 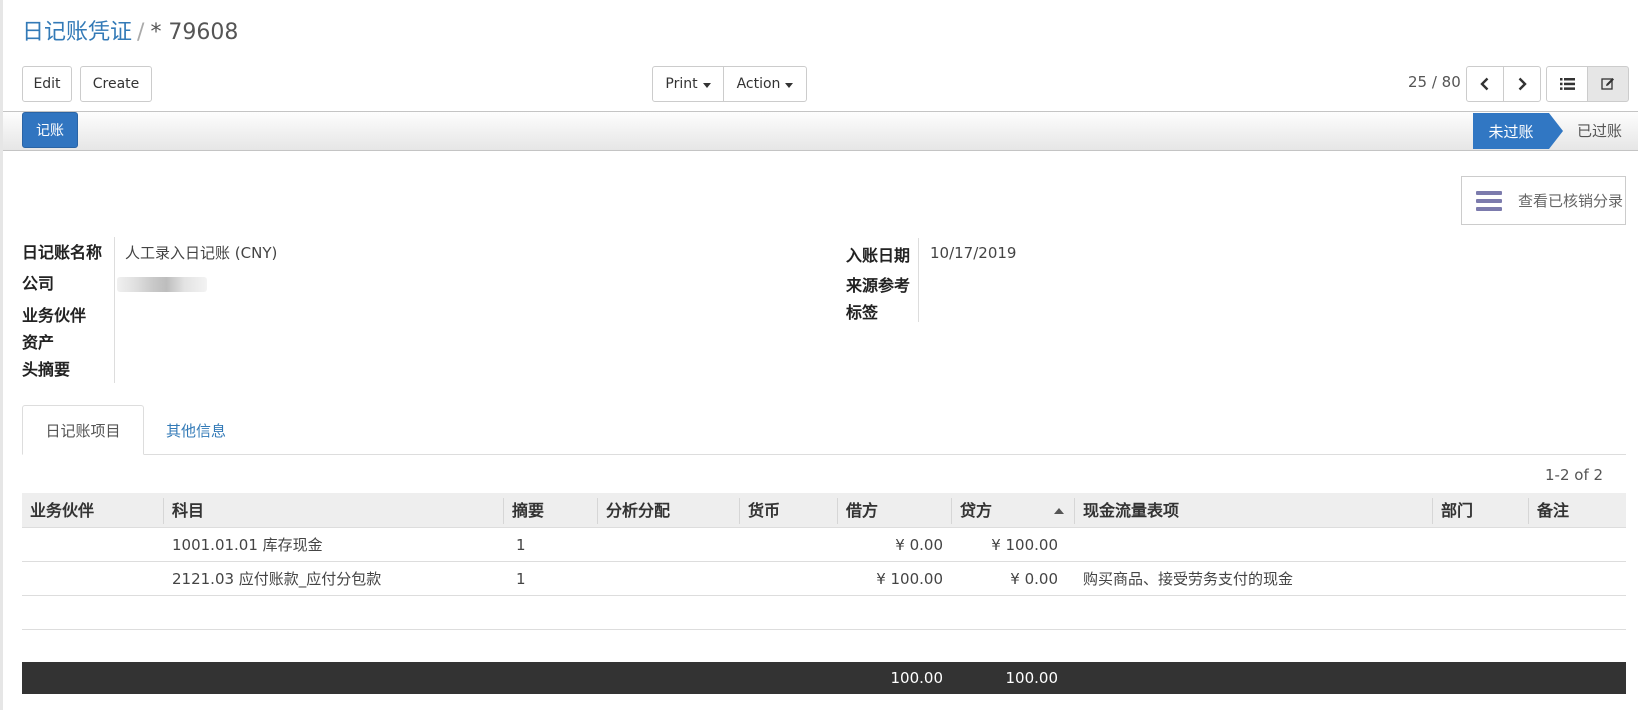 What do you see at coordinates (1553, 510) in the screenshot?
I see `column-header-note: 备注` at bounding box center [1553, 510].